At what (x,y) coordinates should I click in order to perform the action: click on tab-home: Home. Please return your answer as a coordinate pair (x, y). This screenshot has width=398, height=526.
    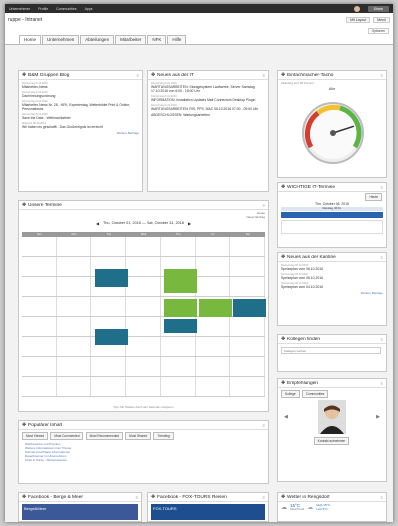
    Looking at the image, I should click on (30, 39).